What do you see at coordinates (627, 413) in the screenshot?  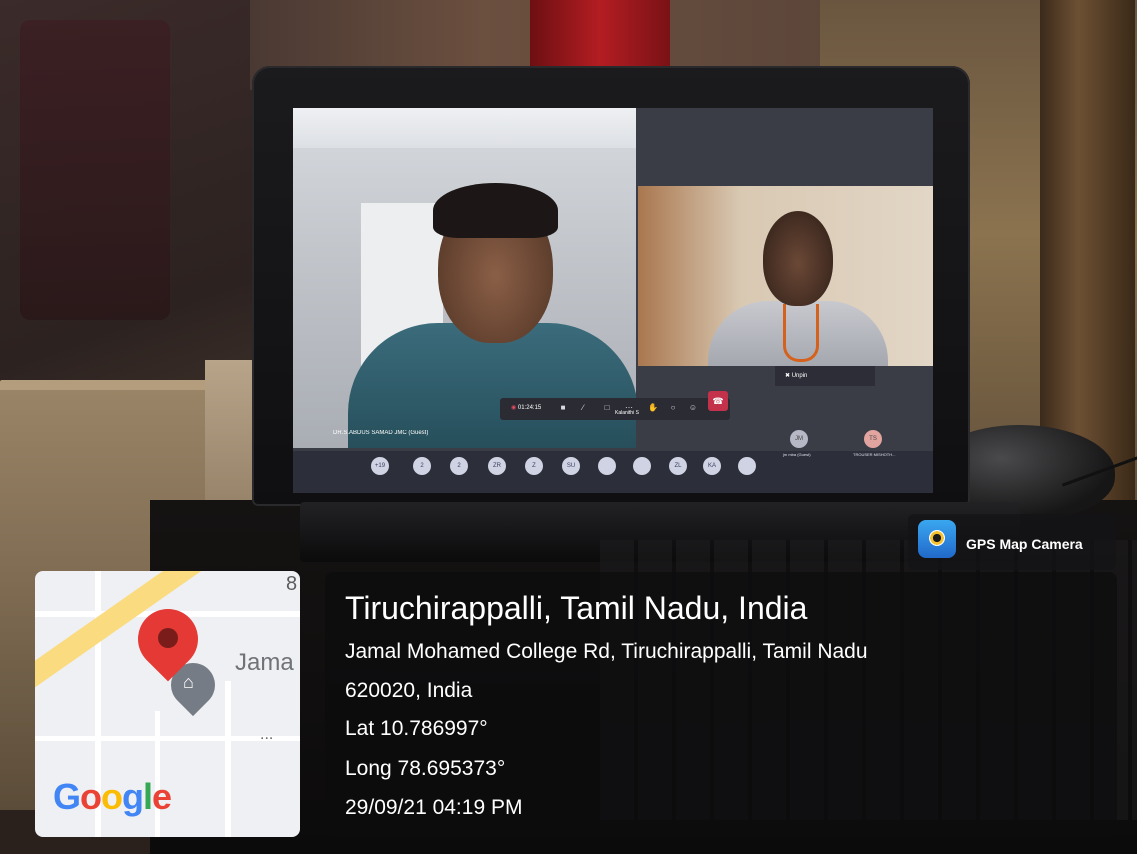 I see `second-tile-name: Kalanithi S` at bounding box center [627, 413].